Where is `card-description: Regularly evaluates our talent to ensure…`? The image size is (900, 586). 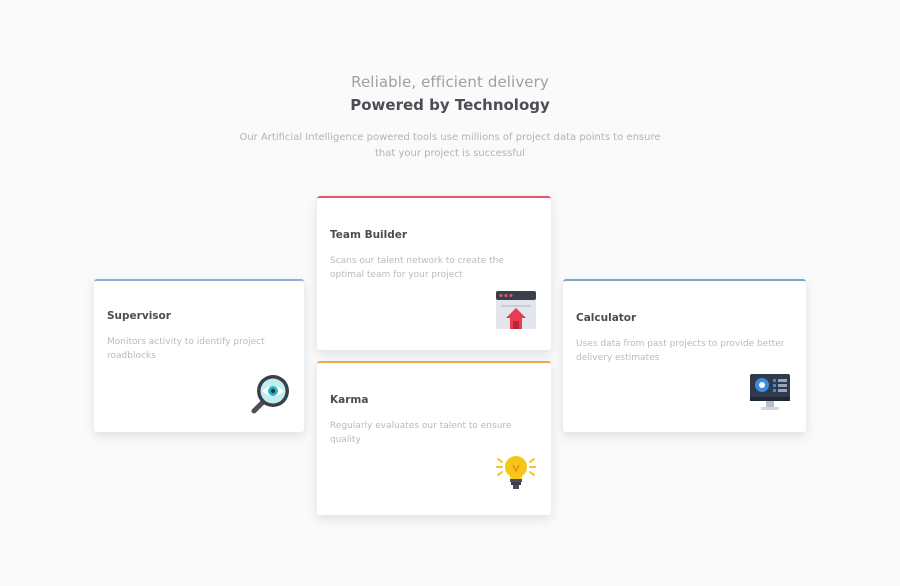
card-description: Regularly evaluates our talent to ensure… is located at coordinates (421, 433).